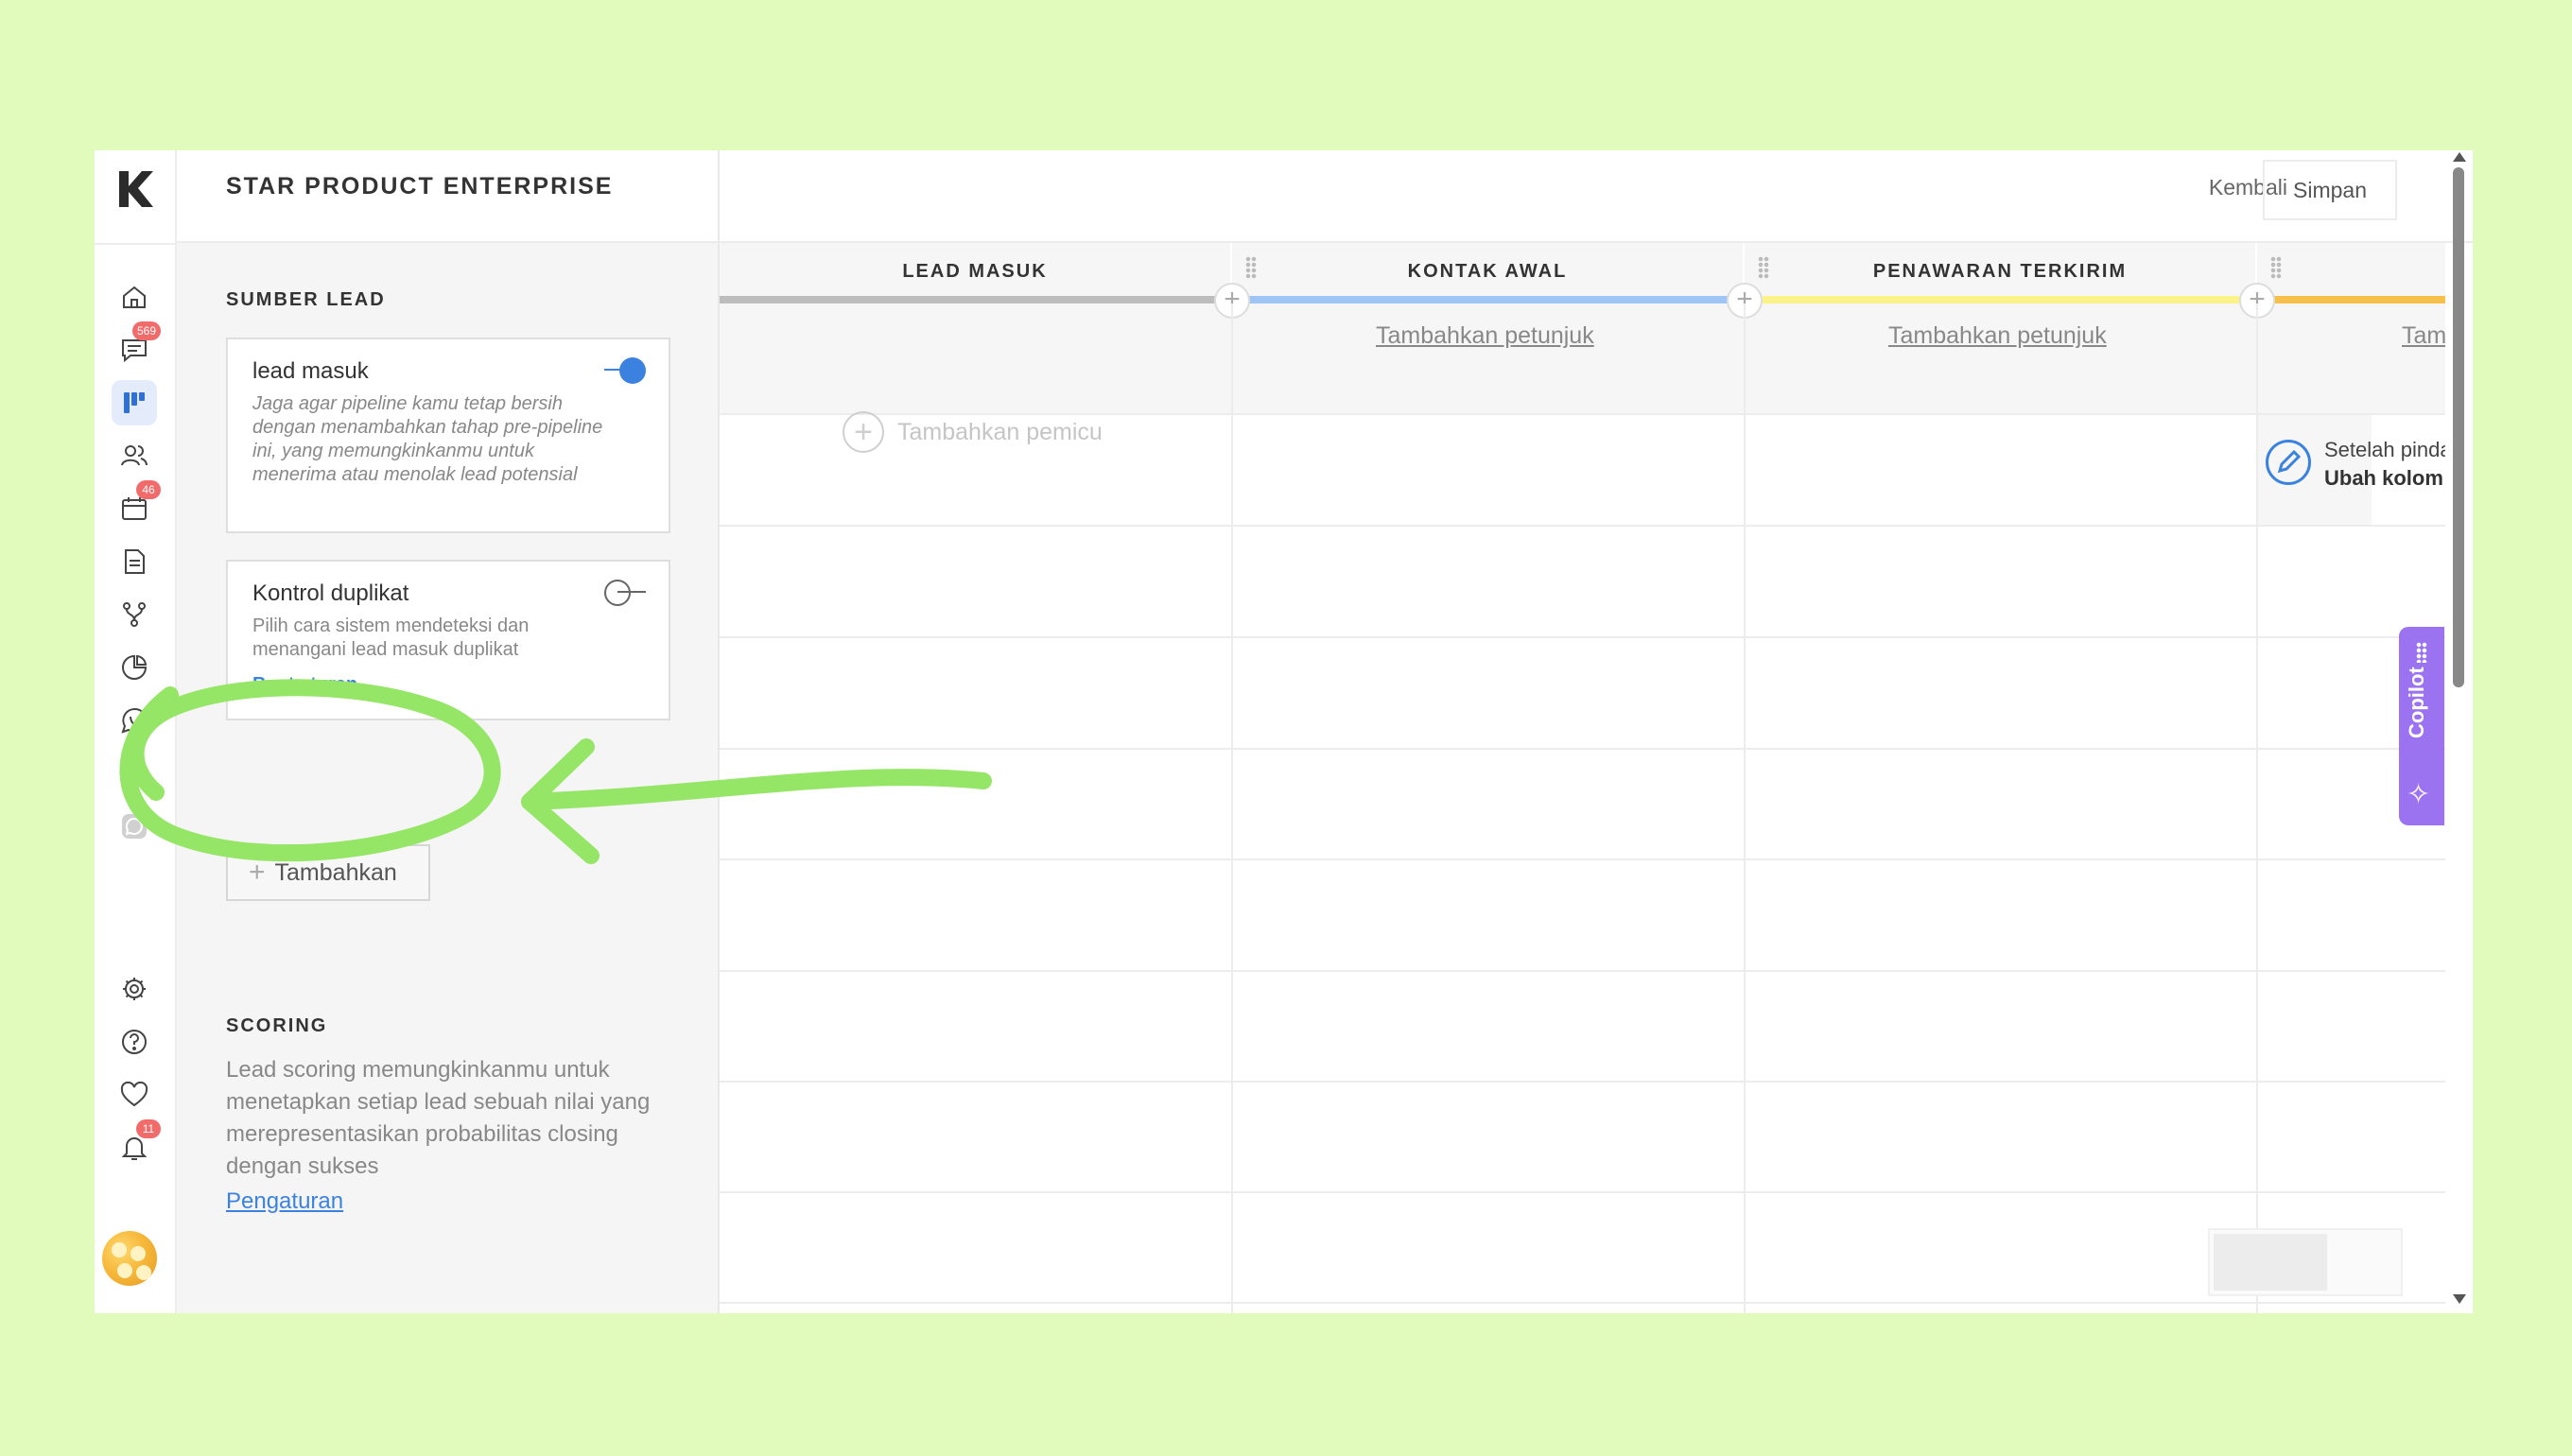 The height and width of the screenshot is (1456, 2572). What do you see at coordinates (134, 614) in the screenshot?
I see `flow-icon` at bounding box center [134, 614].